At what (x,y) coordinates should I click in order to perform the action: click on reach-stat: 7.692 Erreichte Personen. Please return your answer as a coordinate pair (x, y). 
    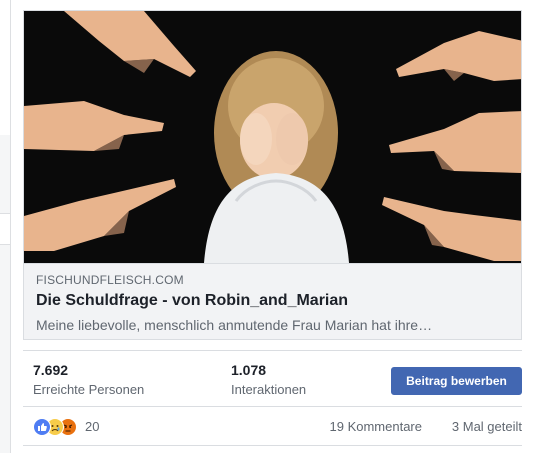
    Looking at the image, I should click on (88, 379).